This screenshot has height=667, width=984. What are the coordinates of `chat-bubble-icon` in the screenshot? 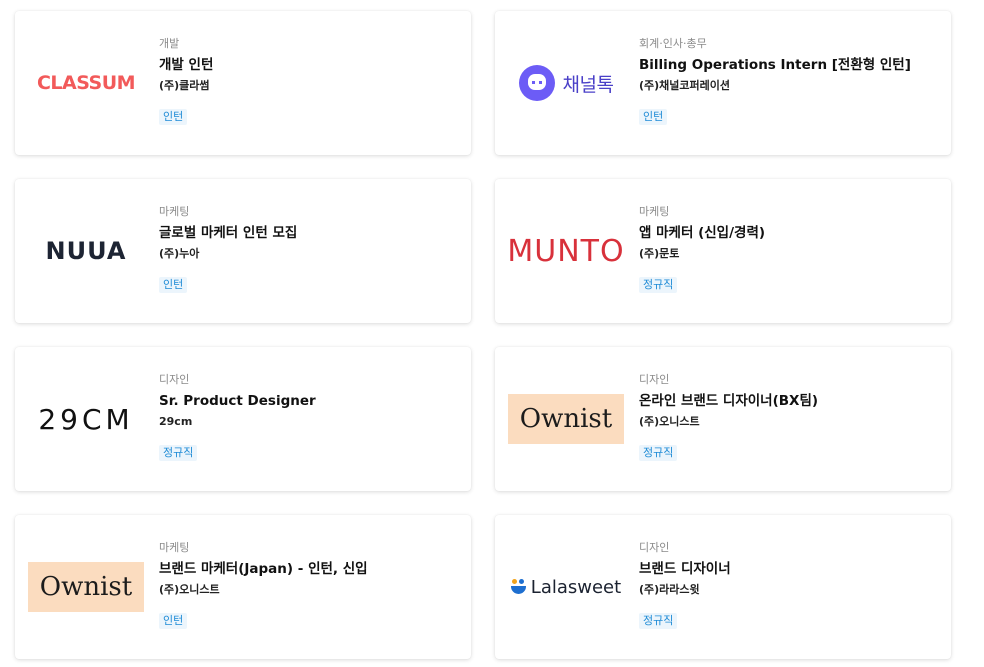 It's located at (536, 83).